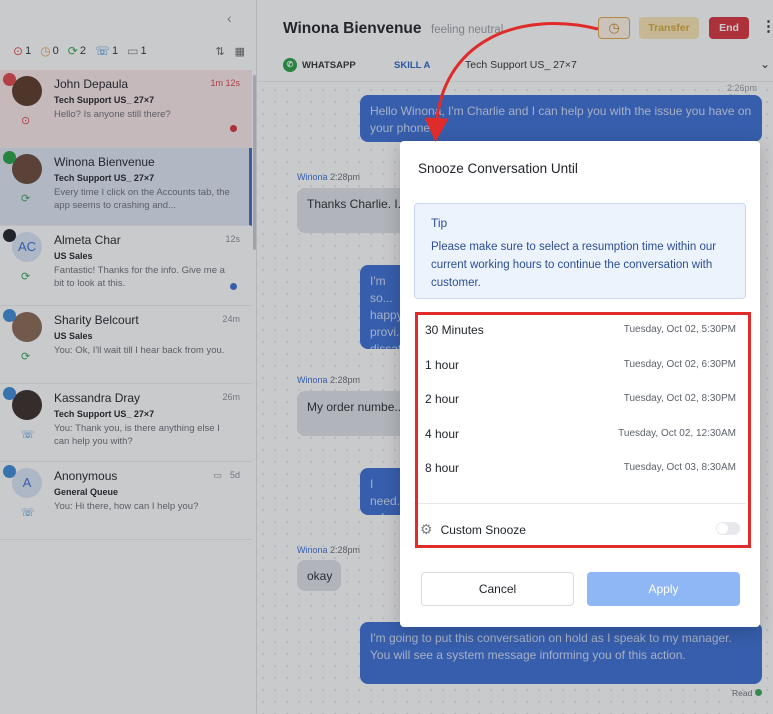 This screenshot has height=714, width=773. I want to click on annotation-arrow, so click(511, 82).